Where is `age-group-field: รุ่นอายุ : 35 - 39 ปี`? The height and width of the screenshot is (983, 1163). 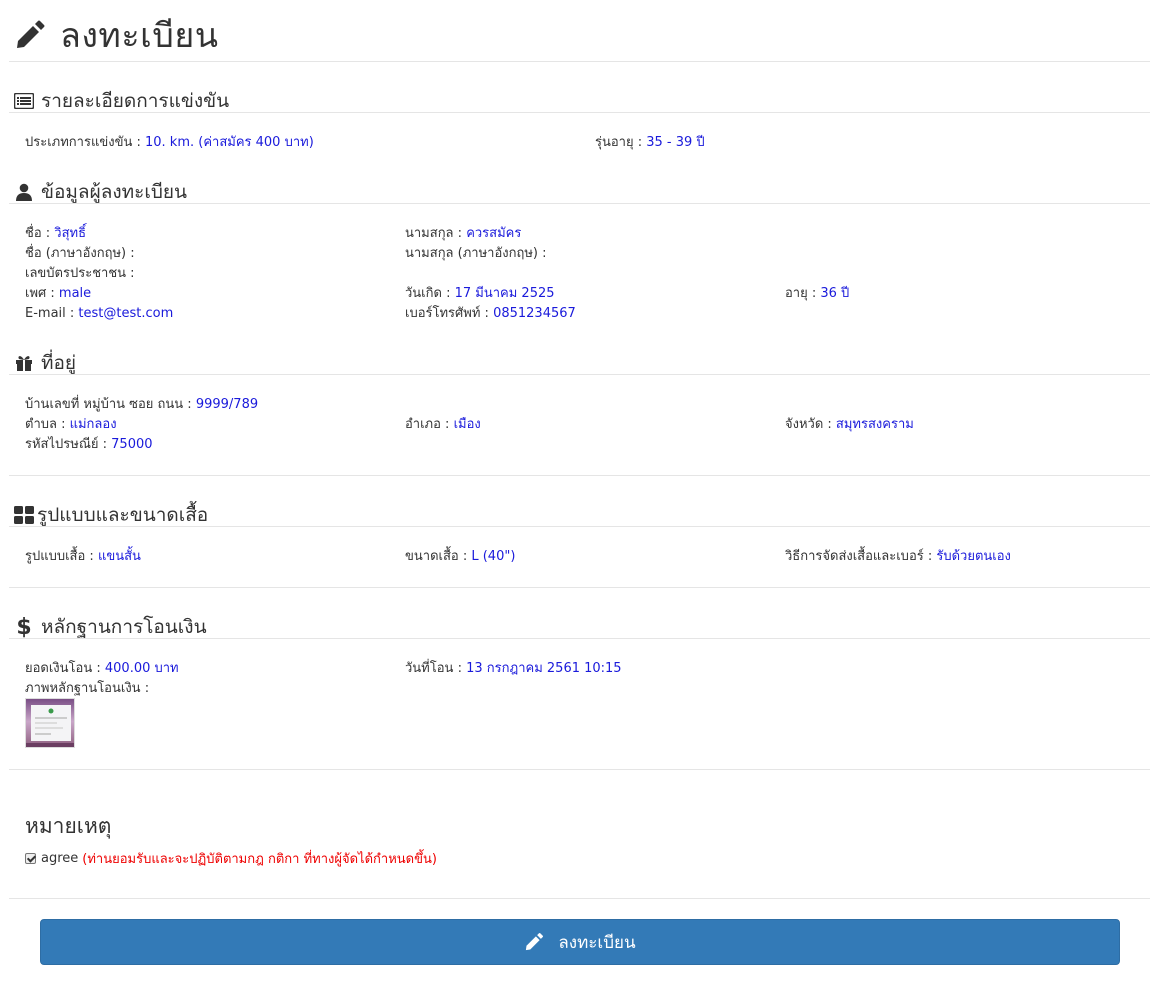 age-group-field: รุ่นอายุ : 35 - 39 ปี is located at coordinates (650, 143).